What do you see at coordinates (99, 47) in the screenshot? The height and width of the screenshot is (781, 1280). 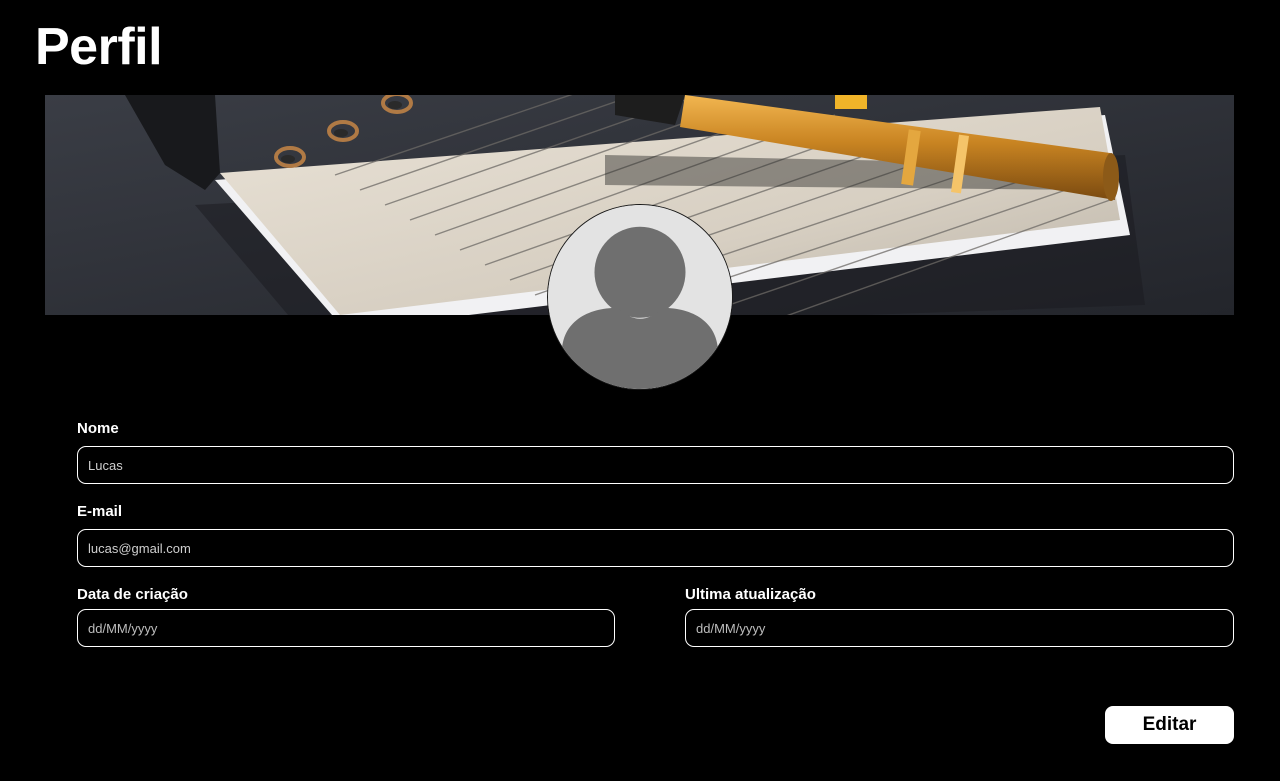 I see `page-title: Perfil` at bounding box center [99, 47].